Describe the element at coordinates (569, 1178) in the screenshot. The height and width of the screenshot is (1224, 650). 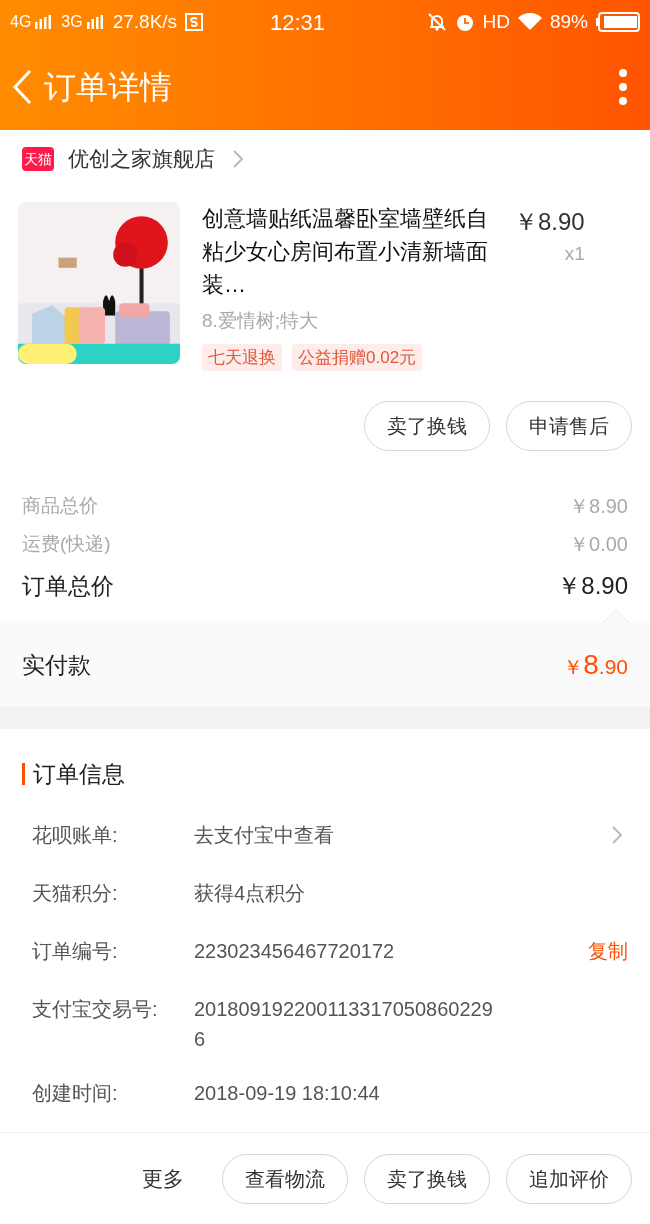
I see `action-button: 追加评价` at that location.